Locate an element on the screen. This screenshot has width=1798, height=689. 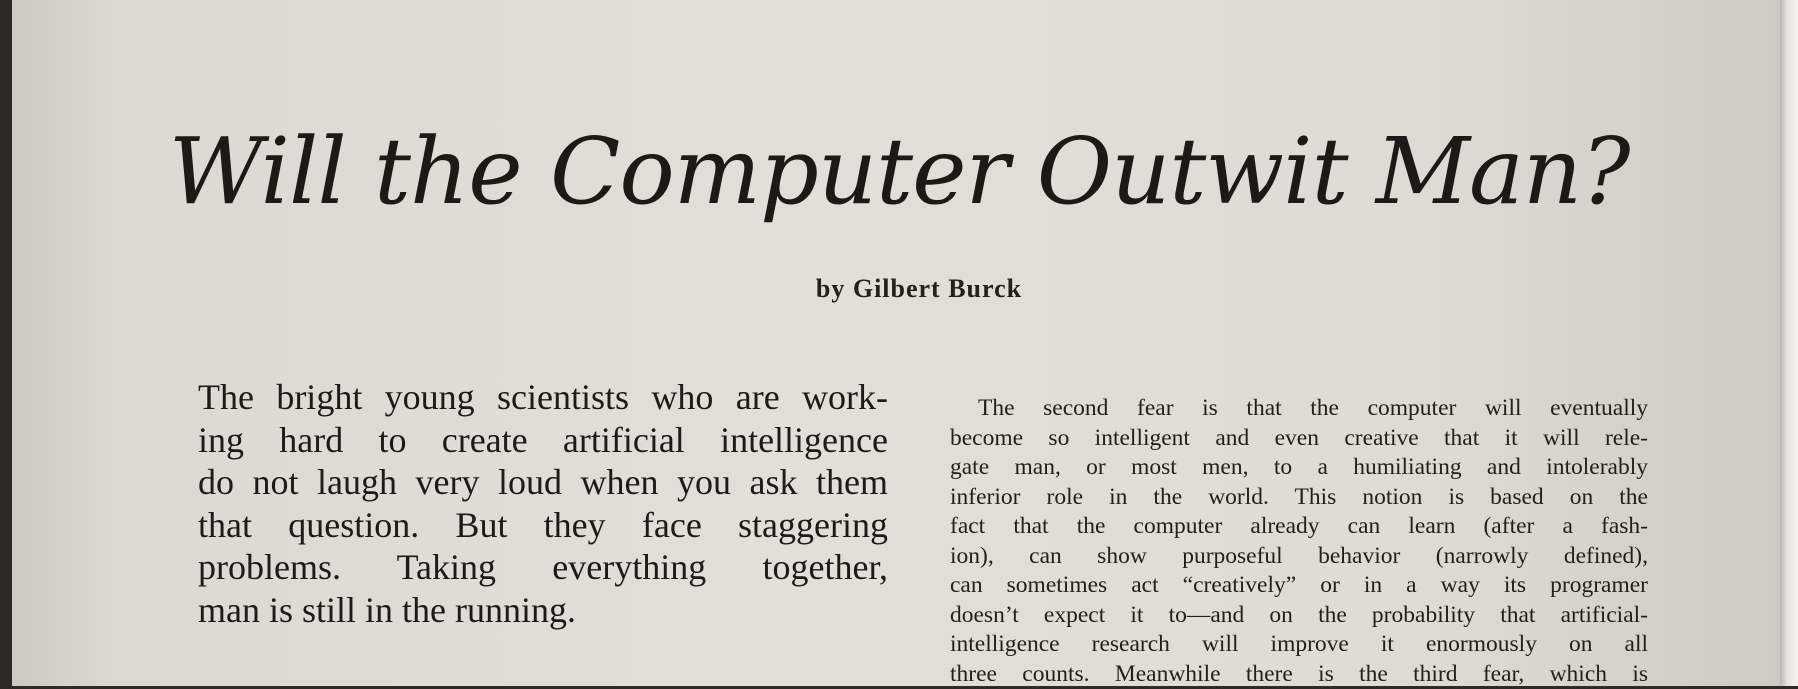
lead-line: do not laugh very loud when you ask them is located at coordinates (543, 482).